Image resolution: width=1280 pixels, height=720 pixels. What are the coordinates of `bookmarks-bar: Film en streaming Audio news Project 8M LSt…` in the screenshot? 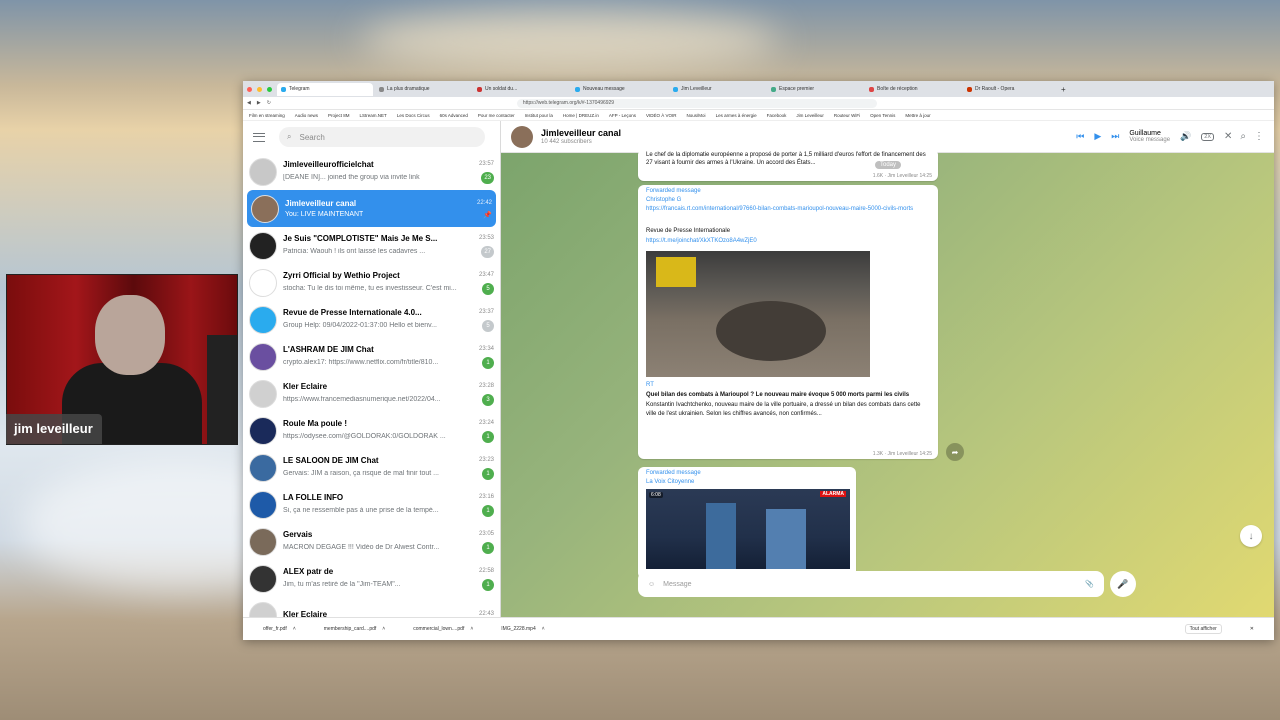 It's located at (758, 115).